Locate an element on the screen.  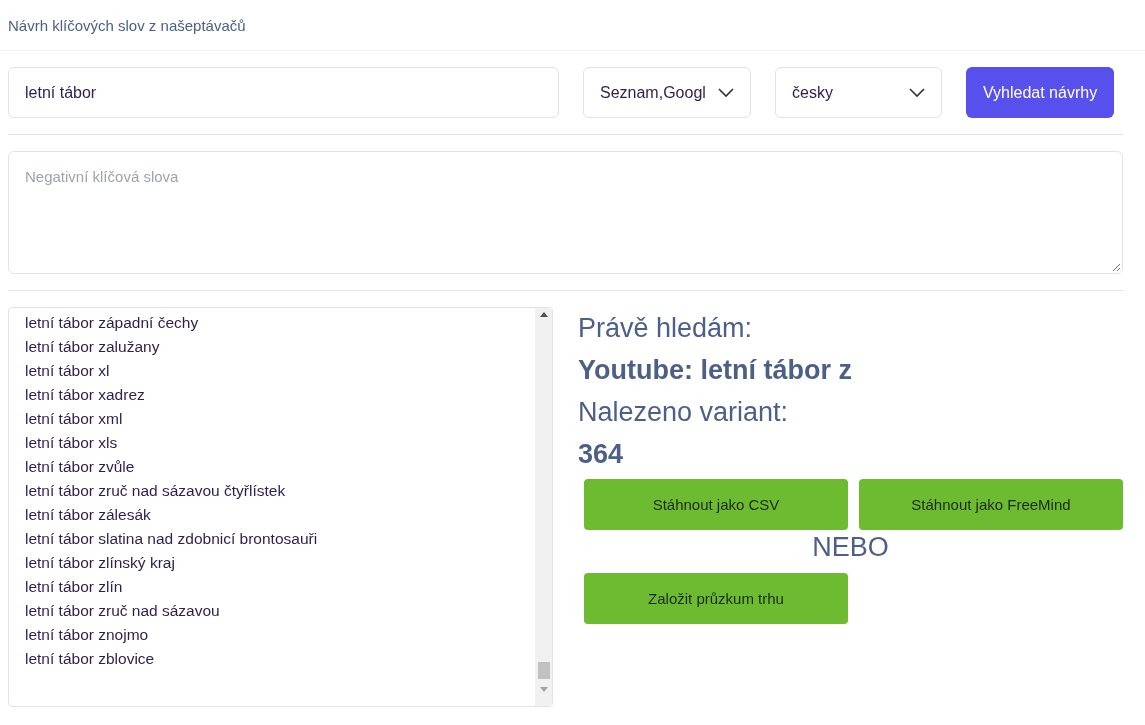
language-select: česky is located at coordinates (858, 92).